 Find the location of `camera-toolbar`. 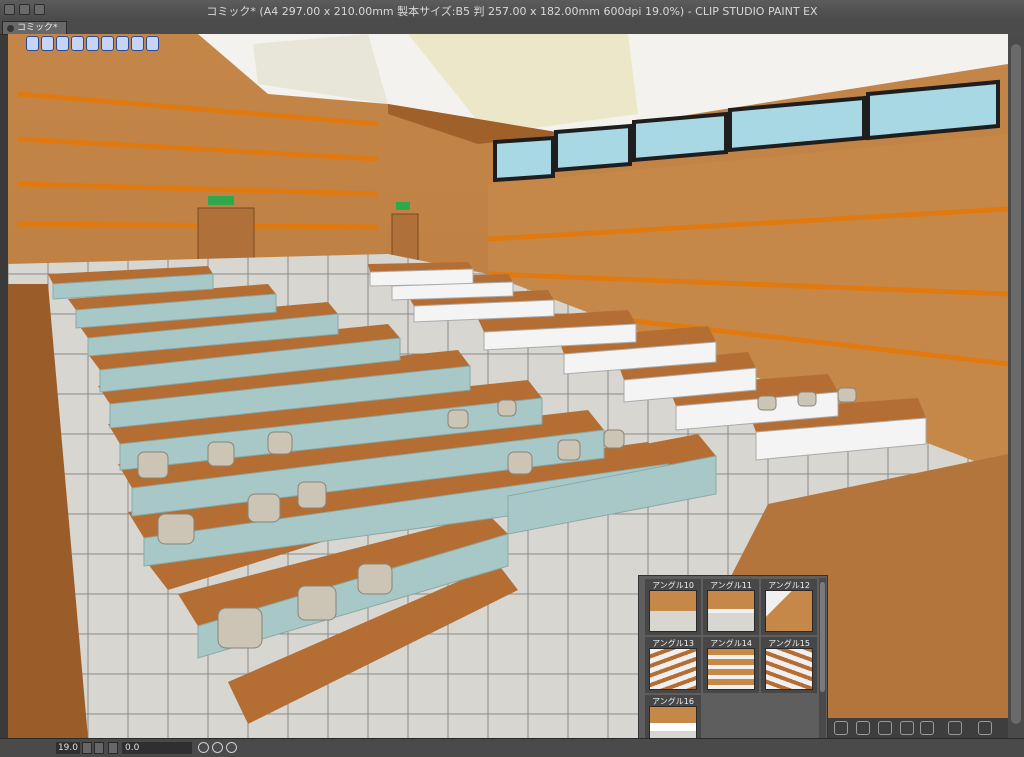

camera-toolbar is located at coordinates (92, 43).